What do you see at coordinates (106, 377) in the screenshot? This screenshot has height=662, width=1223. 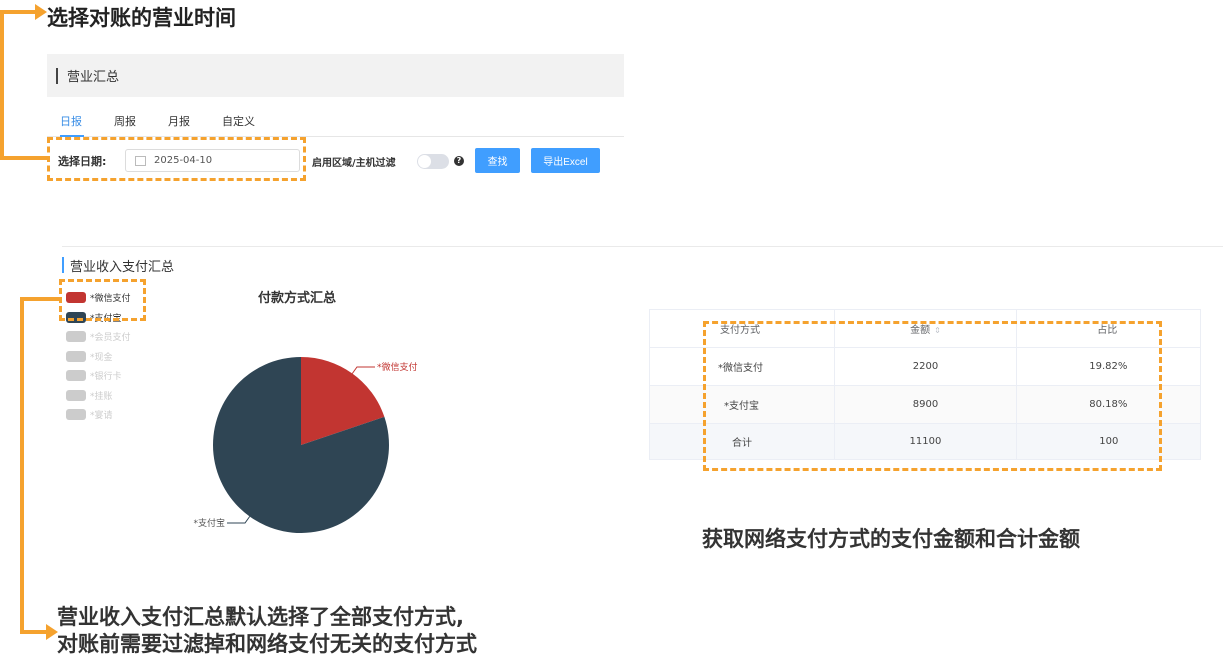 I see `legend-label: *银行卡` at bounding box center [106, 377].